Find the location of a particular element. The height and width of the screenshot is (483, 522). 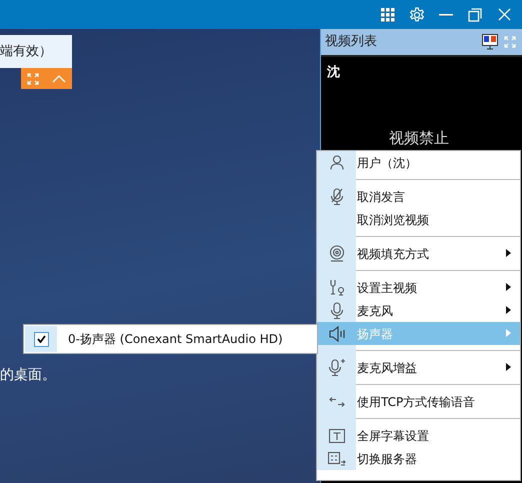

webcam-icon is located at coordinates (336, 253).